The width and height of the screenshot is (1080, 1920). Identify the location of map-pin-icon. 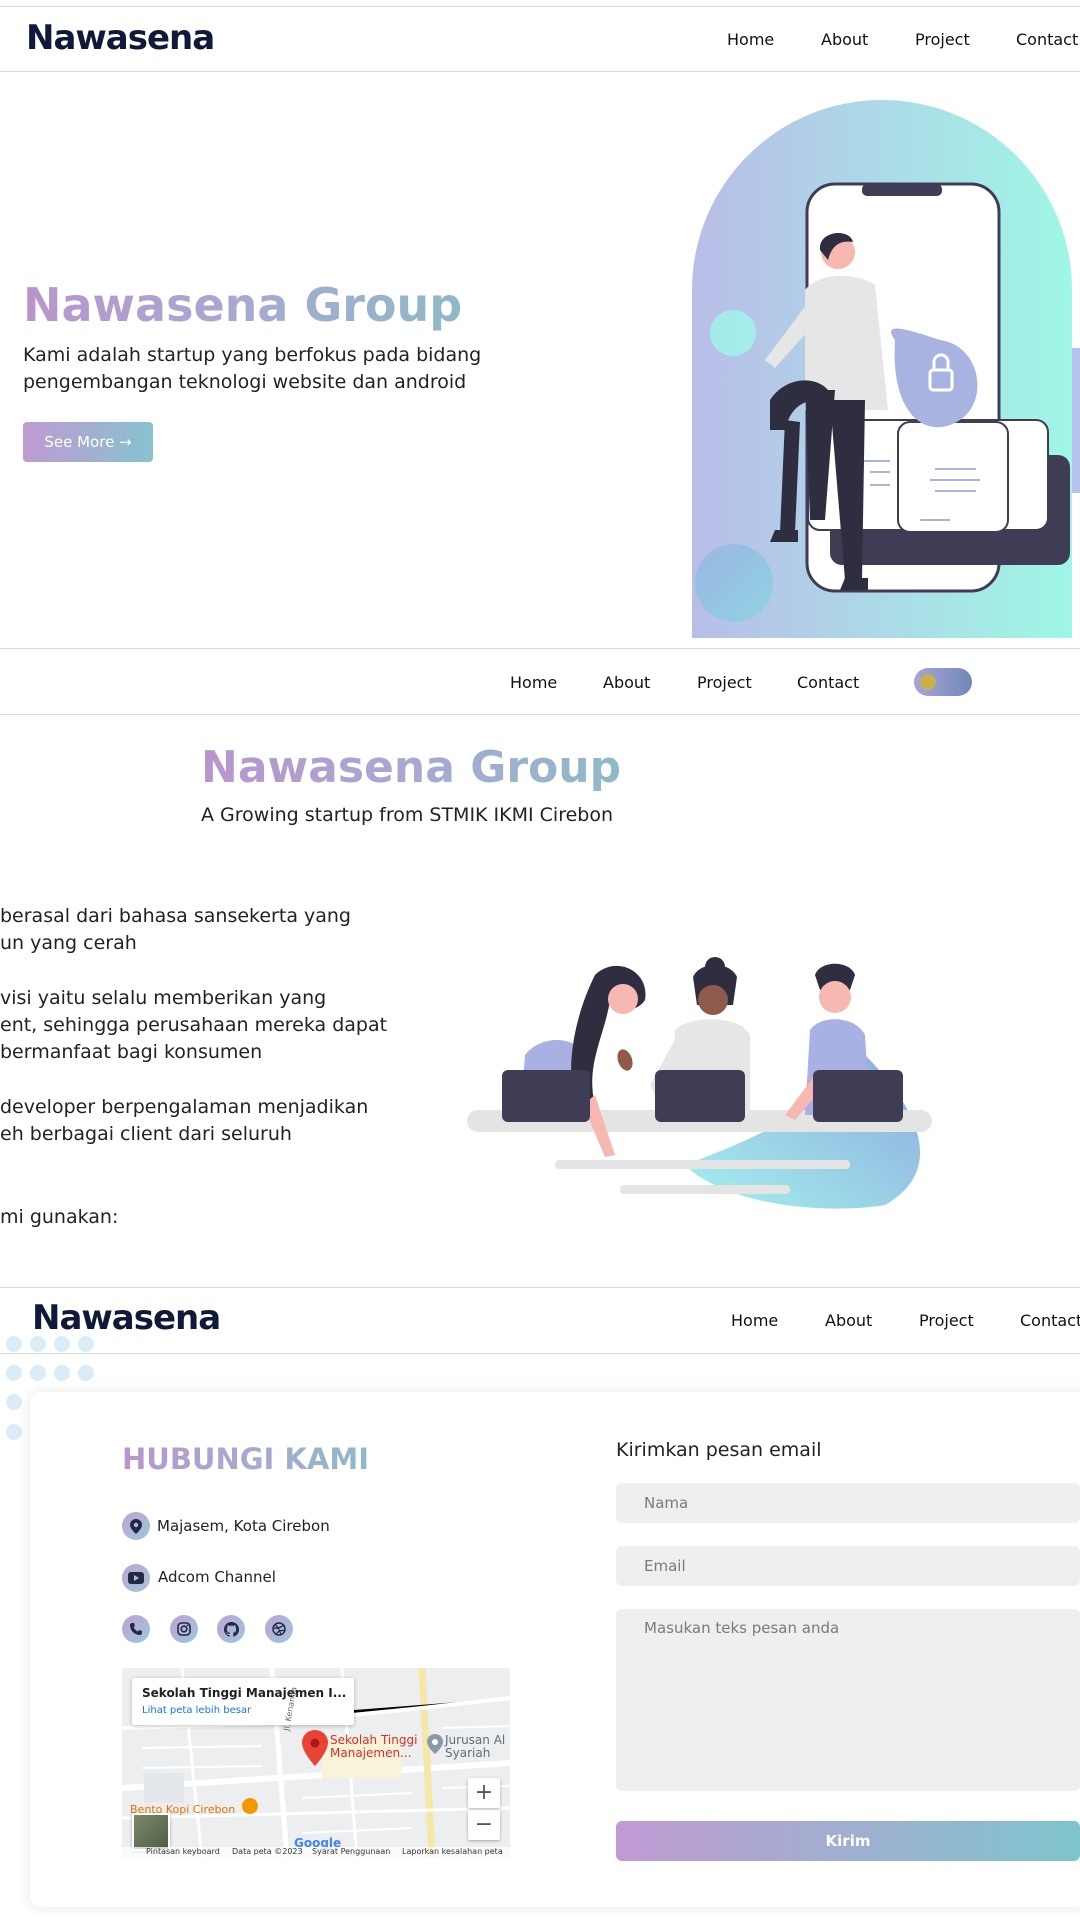
(315, 1748).